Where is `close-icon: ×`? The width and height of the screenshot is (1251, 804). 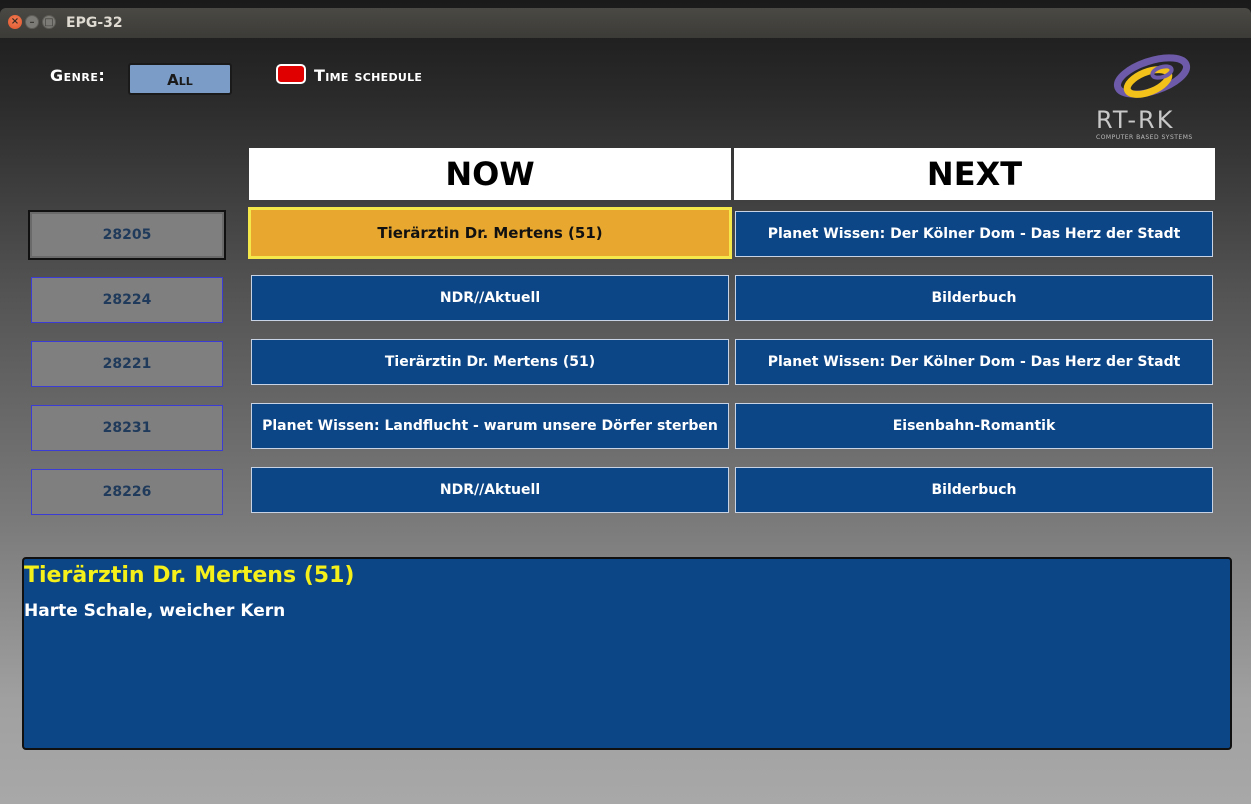
close-icon: × is located at coordinates (15, 21).